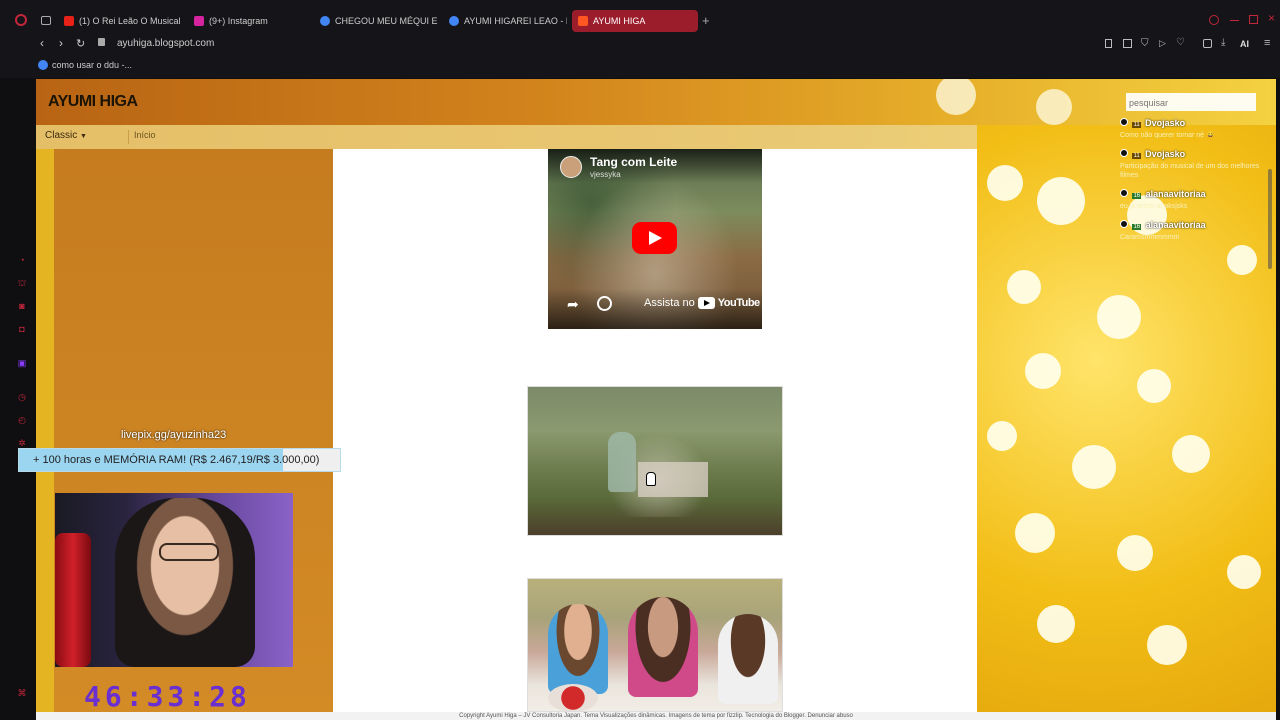 The image size is (1280, 720). What do you see at coordinates (21, 20) in the screenshot?
I see `browser-logo-icon` at bounding box center [21, 20].